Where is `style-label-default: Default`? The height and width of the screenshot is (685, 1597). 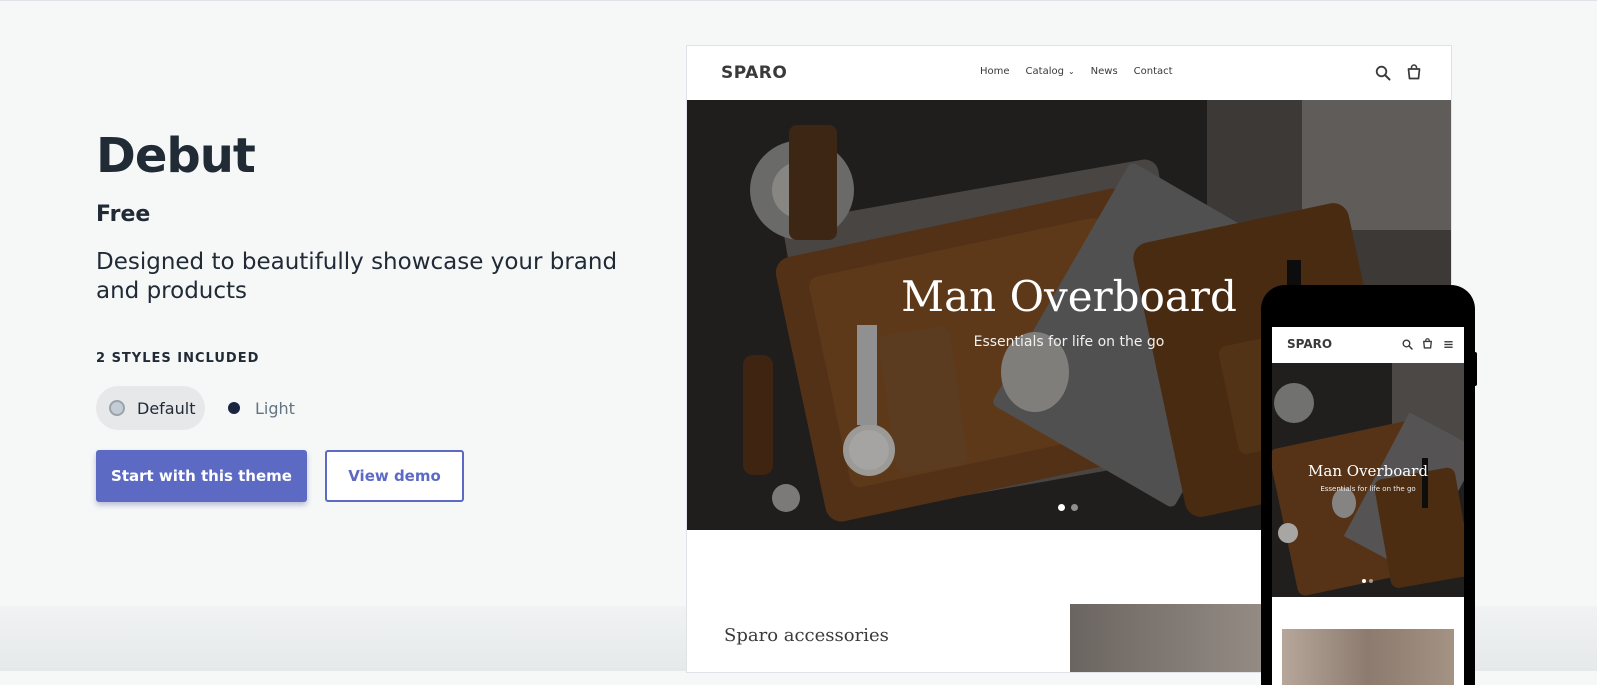
style-label-default: Default is located at coordinates (166, 408).